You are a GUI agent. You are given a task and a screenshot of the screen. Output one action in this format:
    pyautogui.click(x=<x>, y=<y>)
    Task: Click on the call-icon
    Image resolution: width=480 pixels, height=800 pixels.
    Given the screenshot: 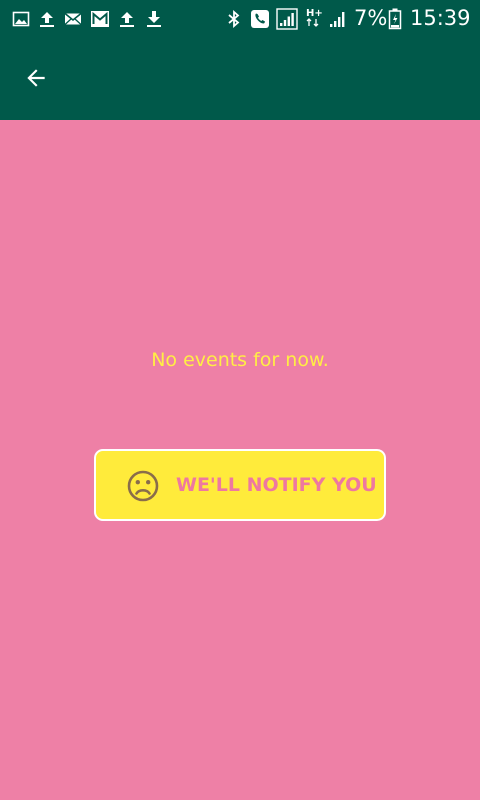 What is the action you would take?
    pyautogui.click(x=260, y=19)
    